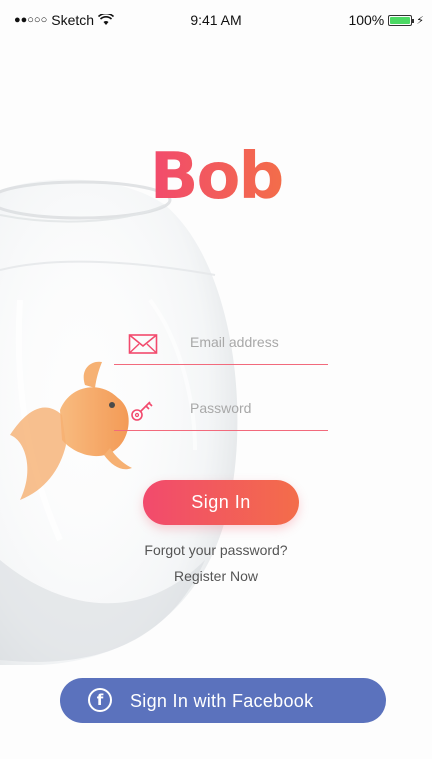 This screenshot has height=759, width=432. I want to click on envelope-icon, so click(143, 344).